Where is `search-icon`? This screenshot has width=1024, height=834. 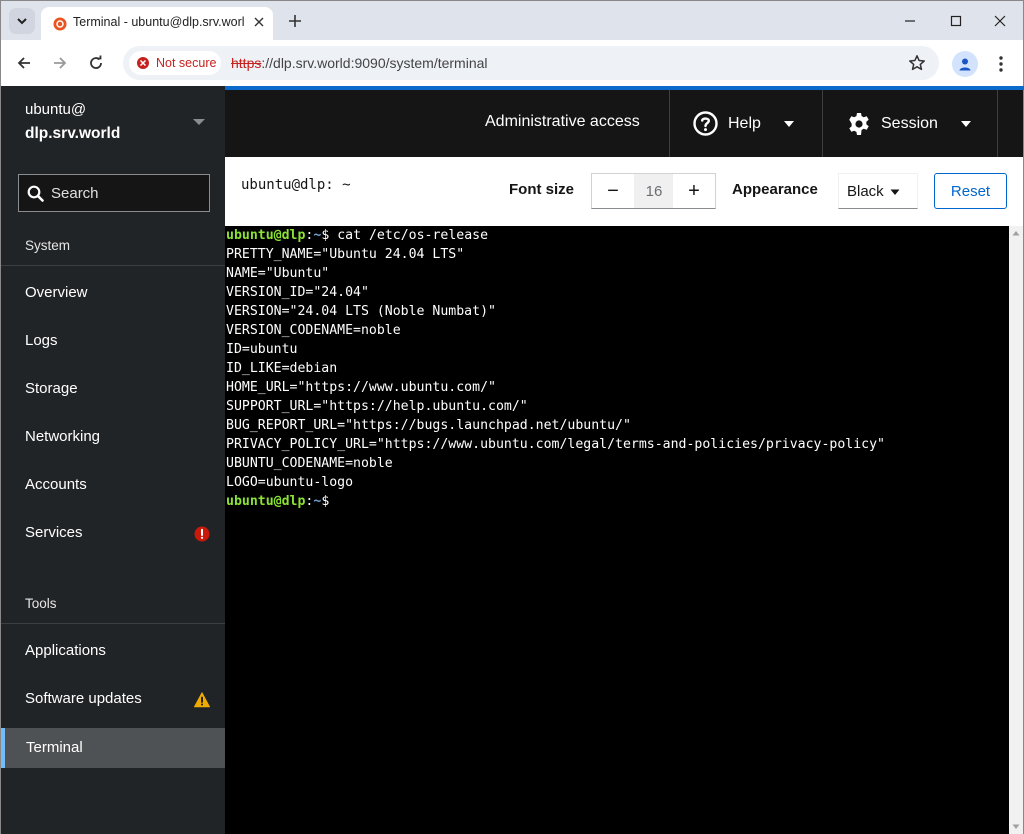 search-icon is located at coordinates (35, 193).